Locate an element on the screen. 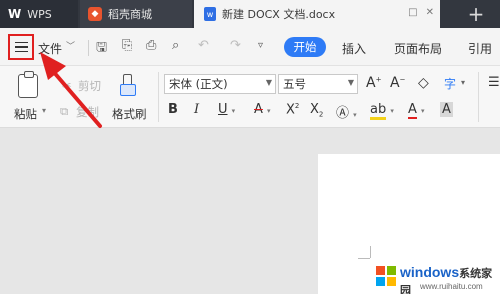  windows-logo-icon is located at coordinates (386, 276).